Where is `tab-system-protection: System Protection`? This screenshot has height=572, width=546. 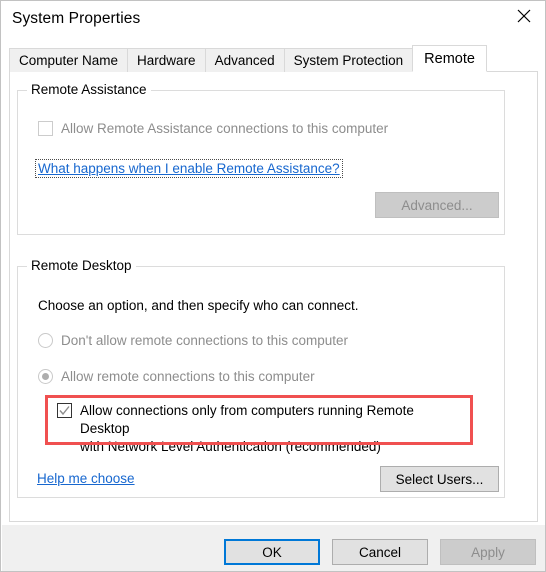 tab-system-protection: System Protection is located at coordinates (348, 60).